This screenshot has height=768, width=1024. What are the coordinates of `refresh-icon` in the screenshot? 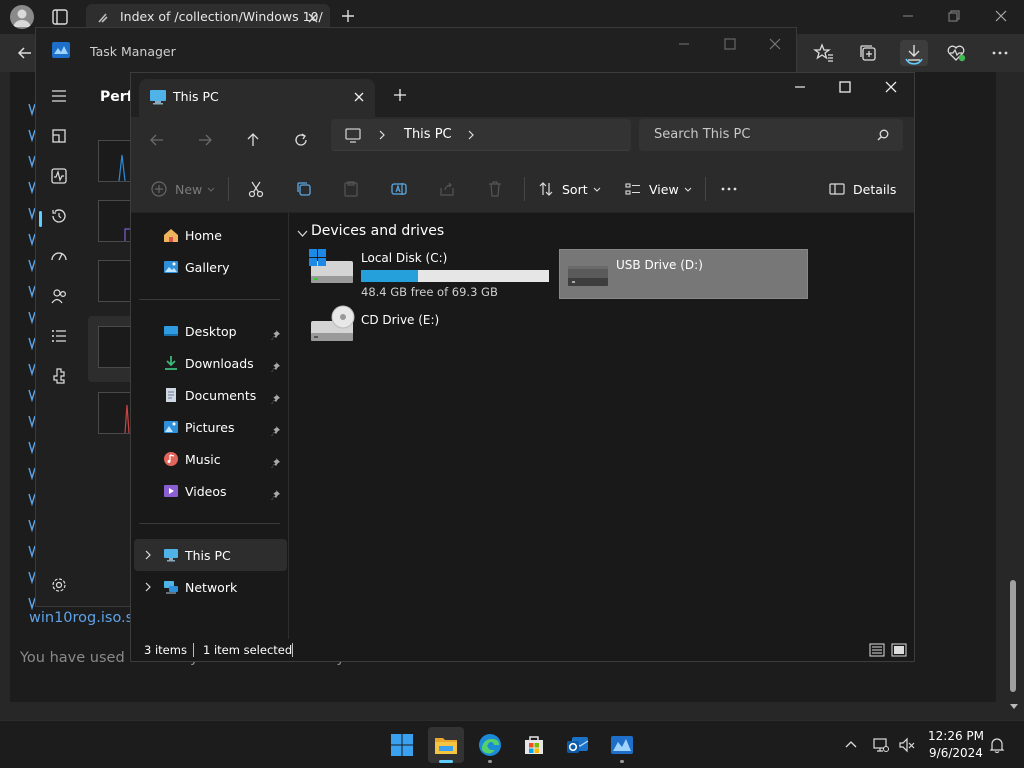 It's located at (301, 140).